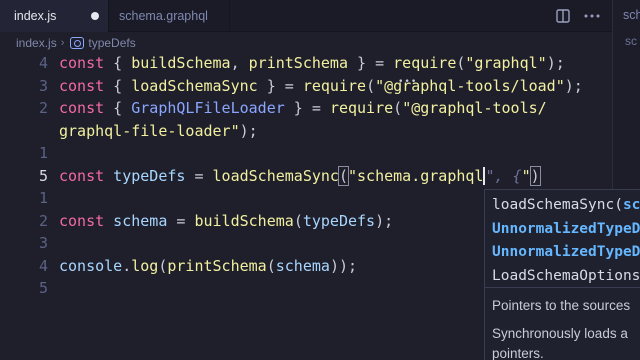 The image size is (640, 360). What do you see at coordinates (343, 175) in the screenshot?
I see `matched-bracket: (` at bounding box center [343, 175].